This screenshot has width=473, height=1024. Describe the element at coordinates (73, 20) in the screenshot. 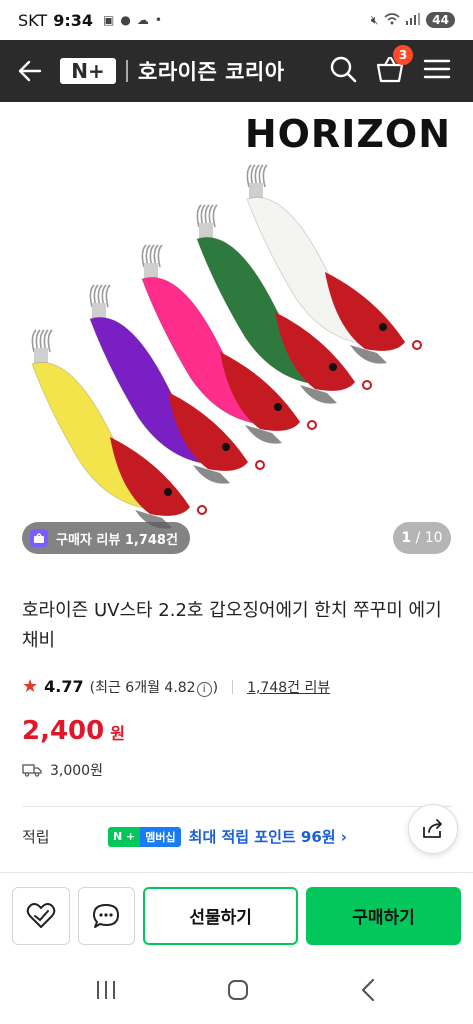

I see `clock: 9:34` at that location.